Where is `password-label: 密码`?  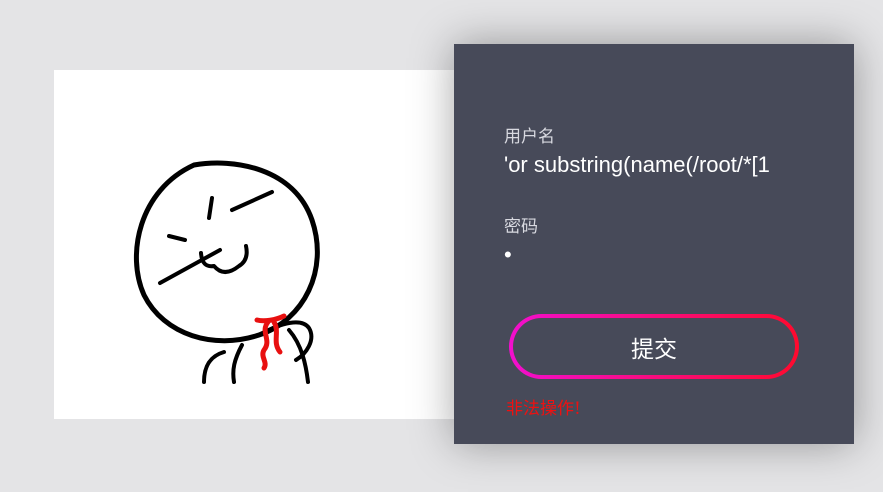
password-label: 密码 is located at coordinates (521, 227).